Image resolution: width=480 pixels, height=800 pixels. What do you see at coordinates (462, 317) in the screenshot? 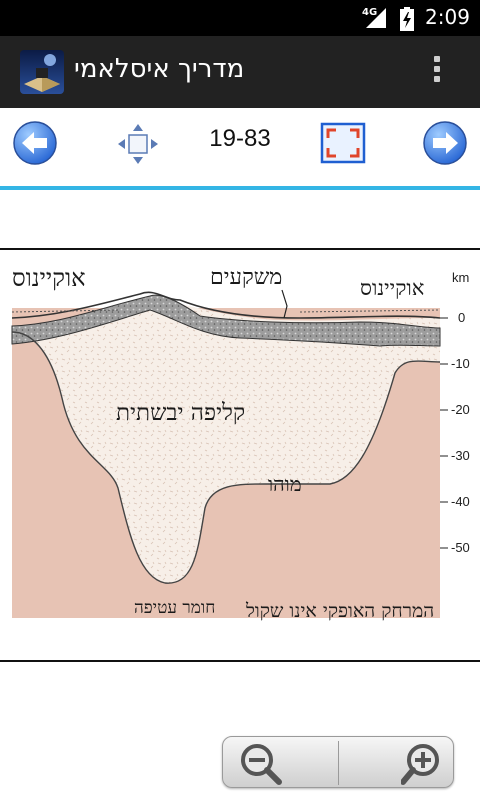
I see `depth-tick: 0` at bounding box center [462, 317].